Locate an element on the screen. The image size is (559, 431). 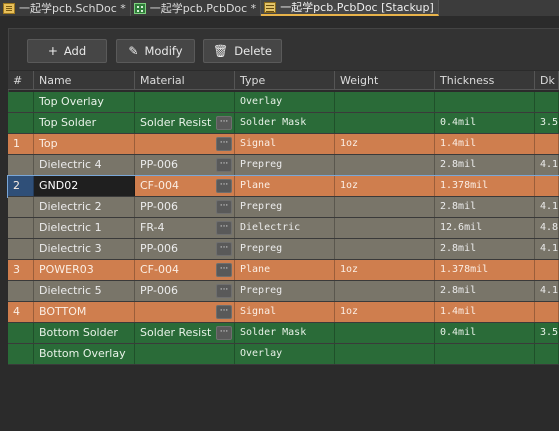
layer-row: Dielectric 5 PP-006 Prepreg 2.8mil 4.1 ··· is located at coordinates (283, 291).